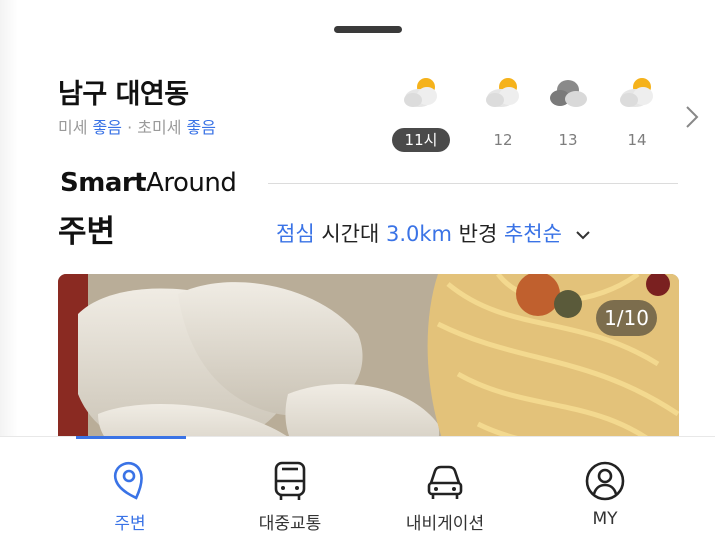 The width and height of the screenshot is (715, 534). Describe the element at coordinates (568, 140) in the screenshot. I see `weather-hour-label: 13` at that location.